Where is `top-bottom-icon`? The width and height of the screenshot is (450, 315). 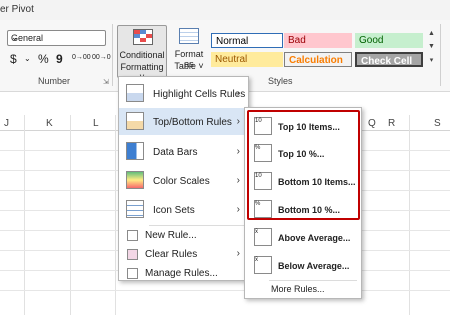
top-bottom-icon is located at coordinates (135, 121).